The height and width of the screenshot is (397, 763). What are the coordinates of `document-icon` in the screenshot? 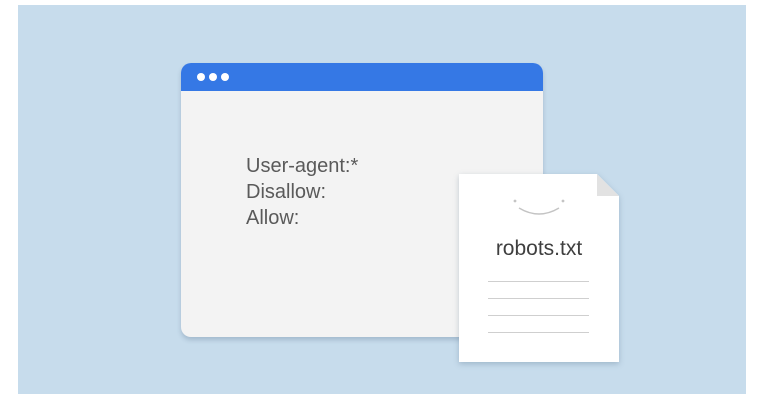 It's located at (539, 268).